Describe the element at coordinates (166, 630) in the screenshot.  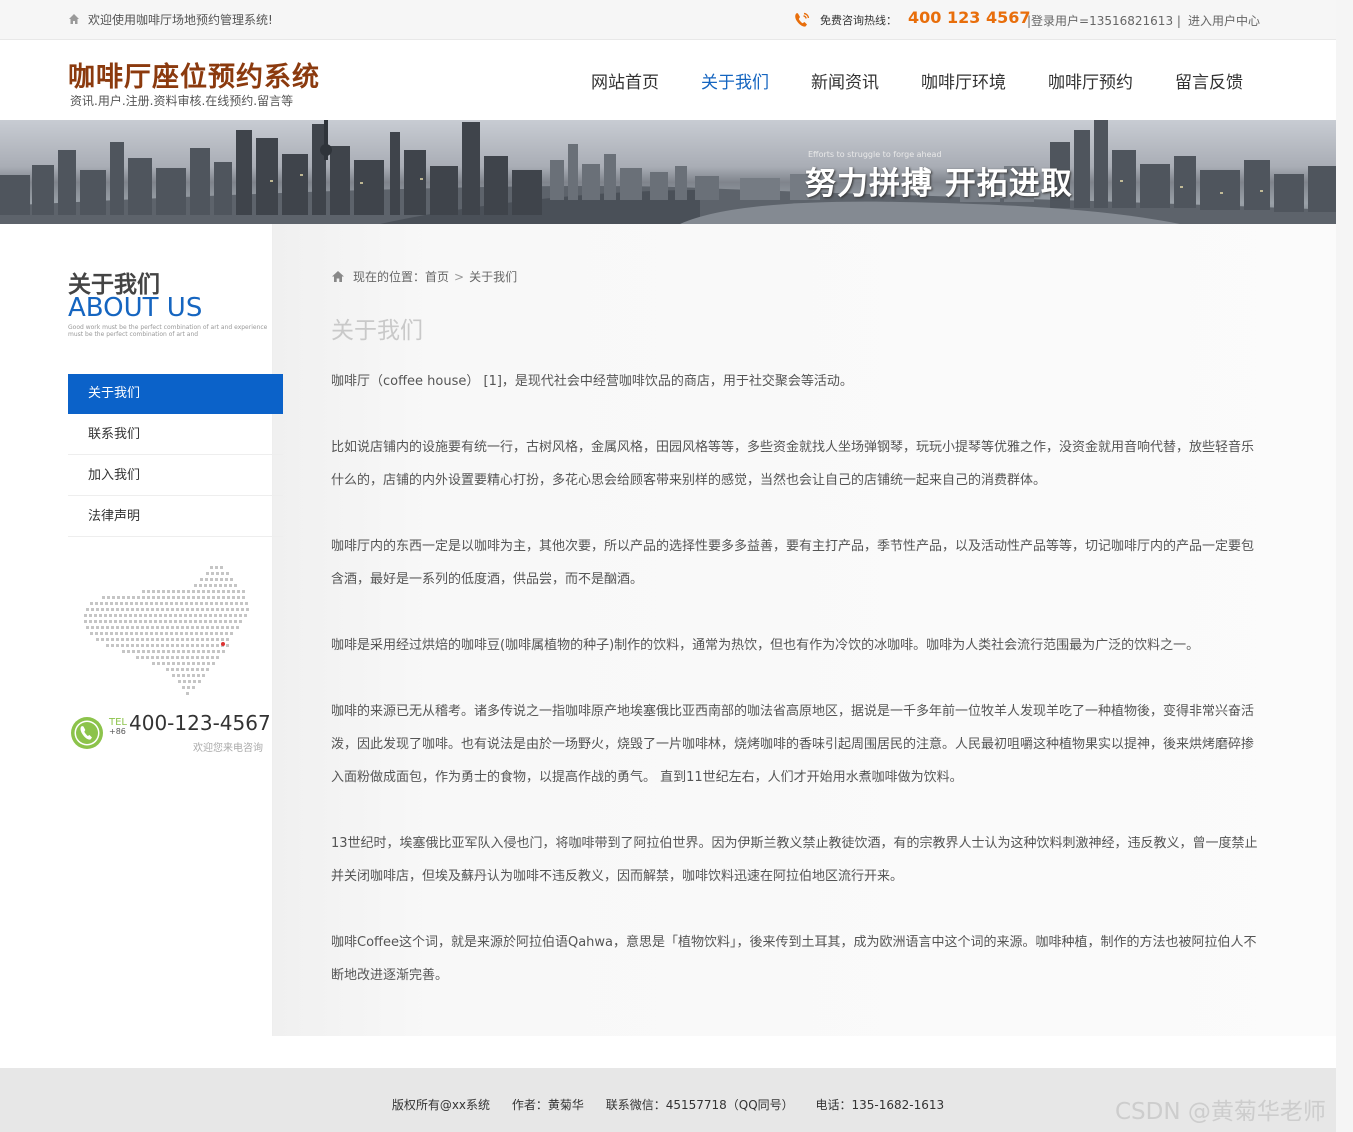
I see `china-dot-map-icon` at that location.